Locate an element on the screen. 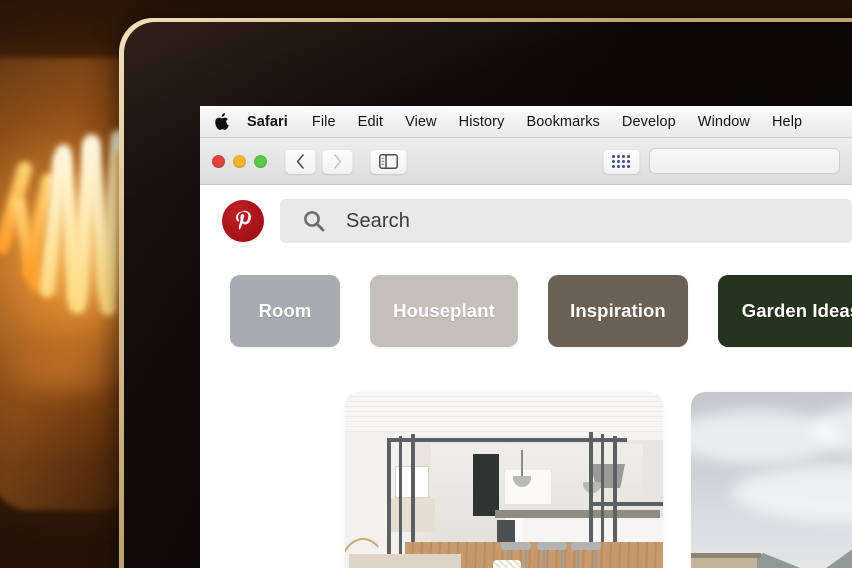  landscape-photo is located at coordinates (771, 480).